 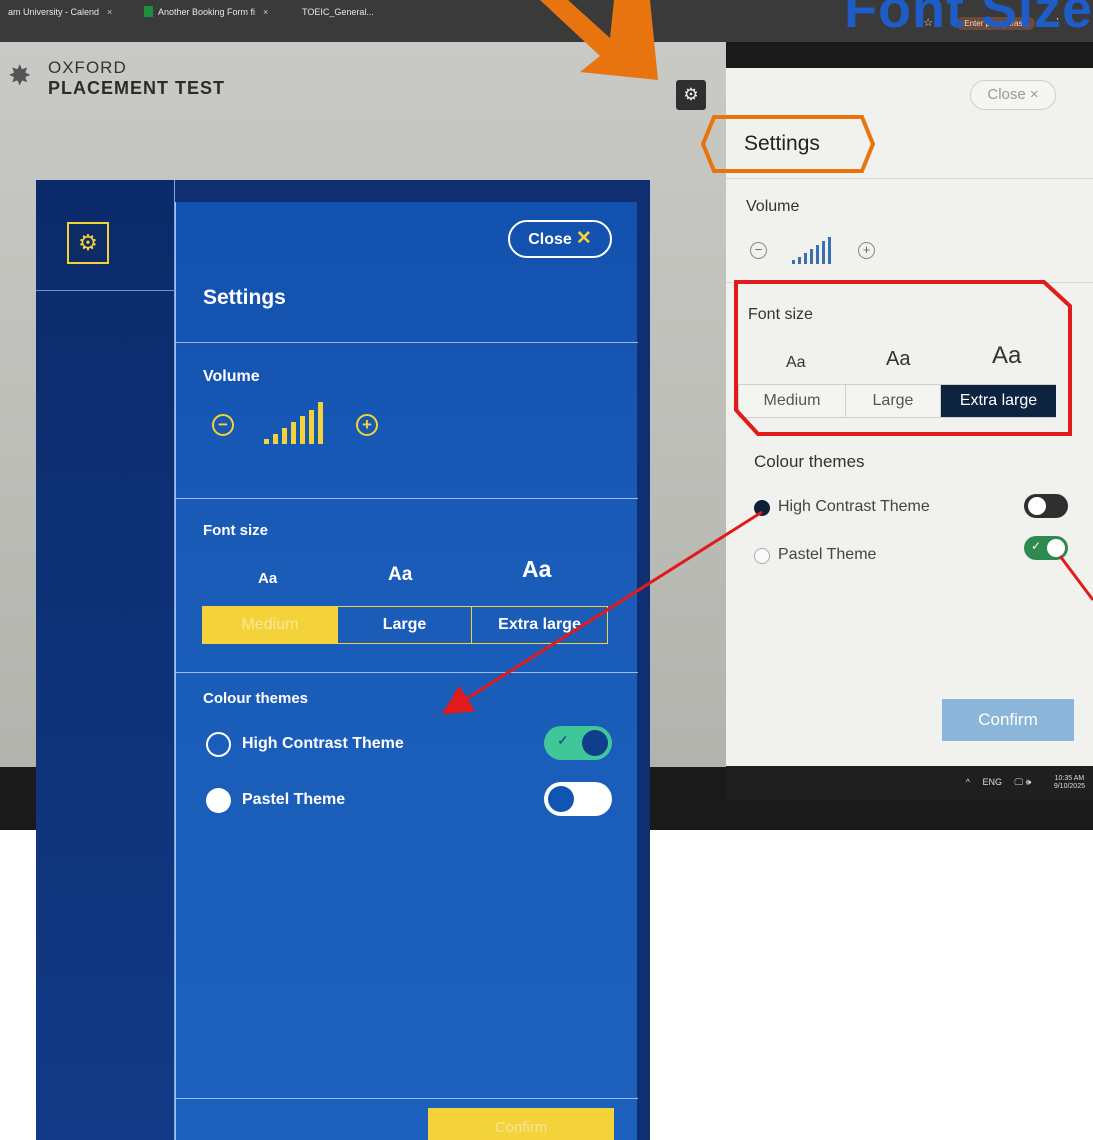 What do you see at coordinates (20, 75) in the screenshot?
I see `oxford-star-icon: ✸` at bounding box center [20, 75].